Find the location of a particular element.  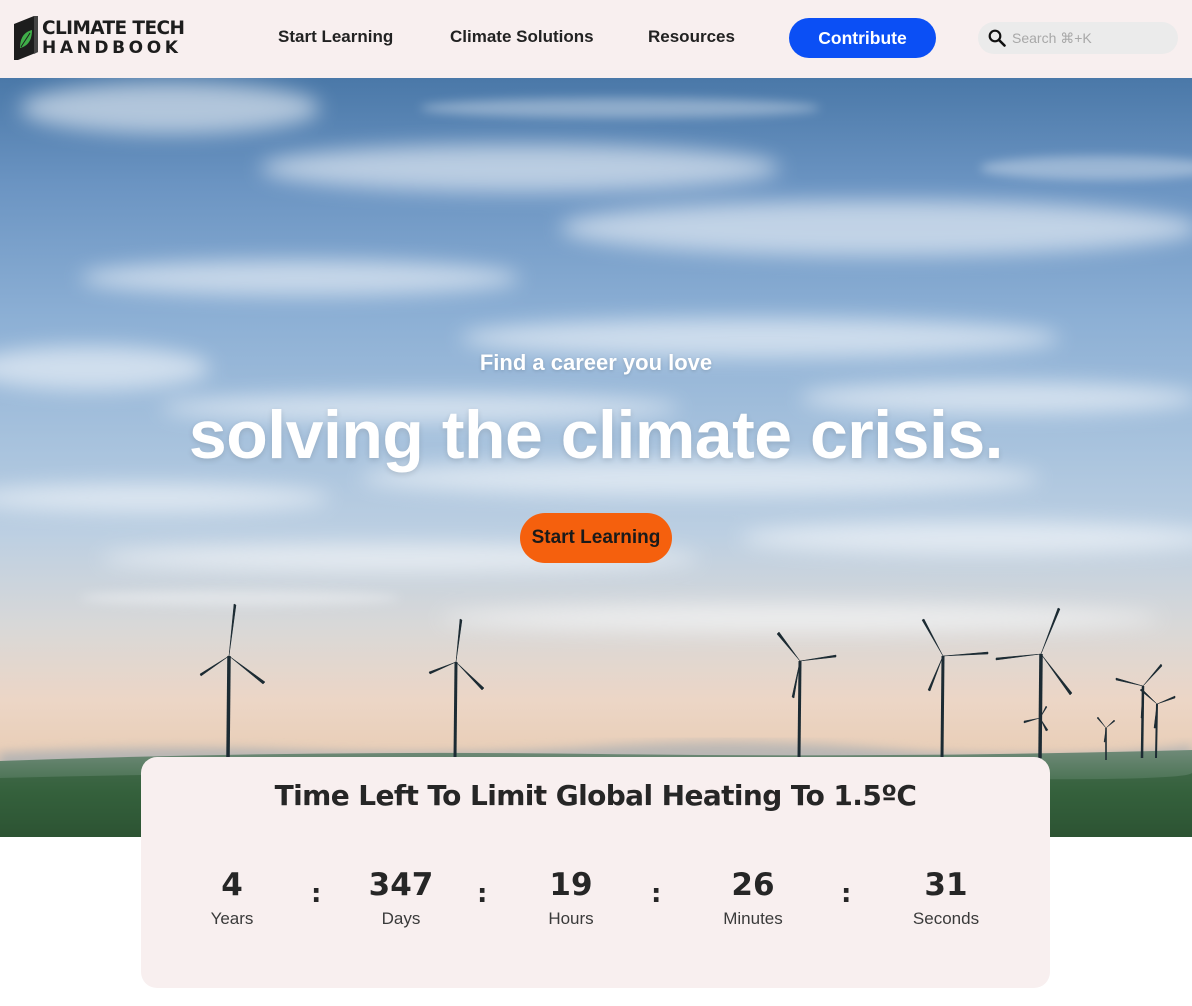

countdown-years-label: Years is located at coordinates (232, 918).